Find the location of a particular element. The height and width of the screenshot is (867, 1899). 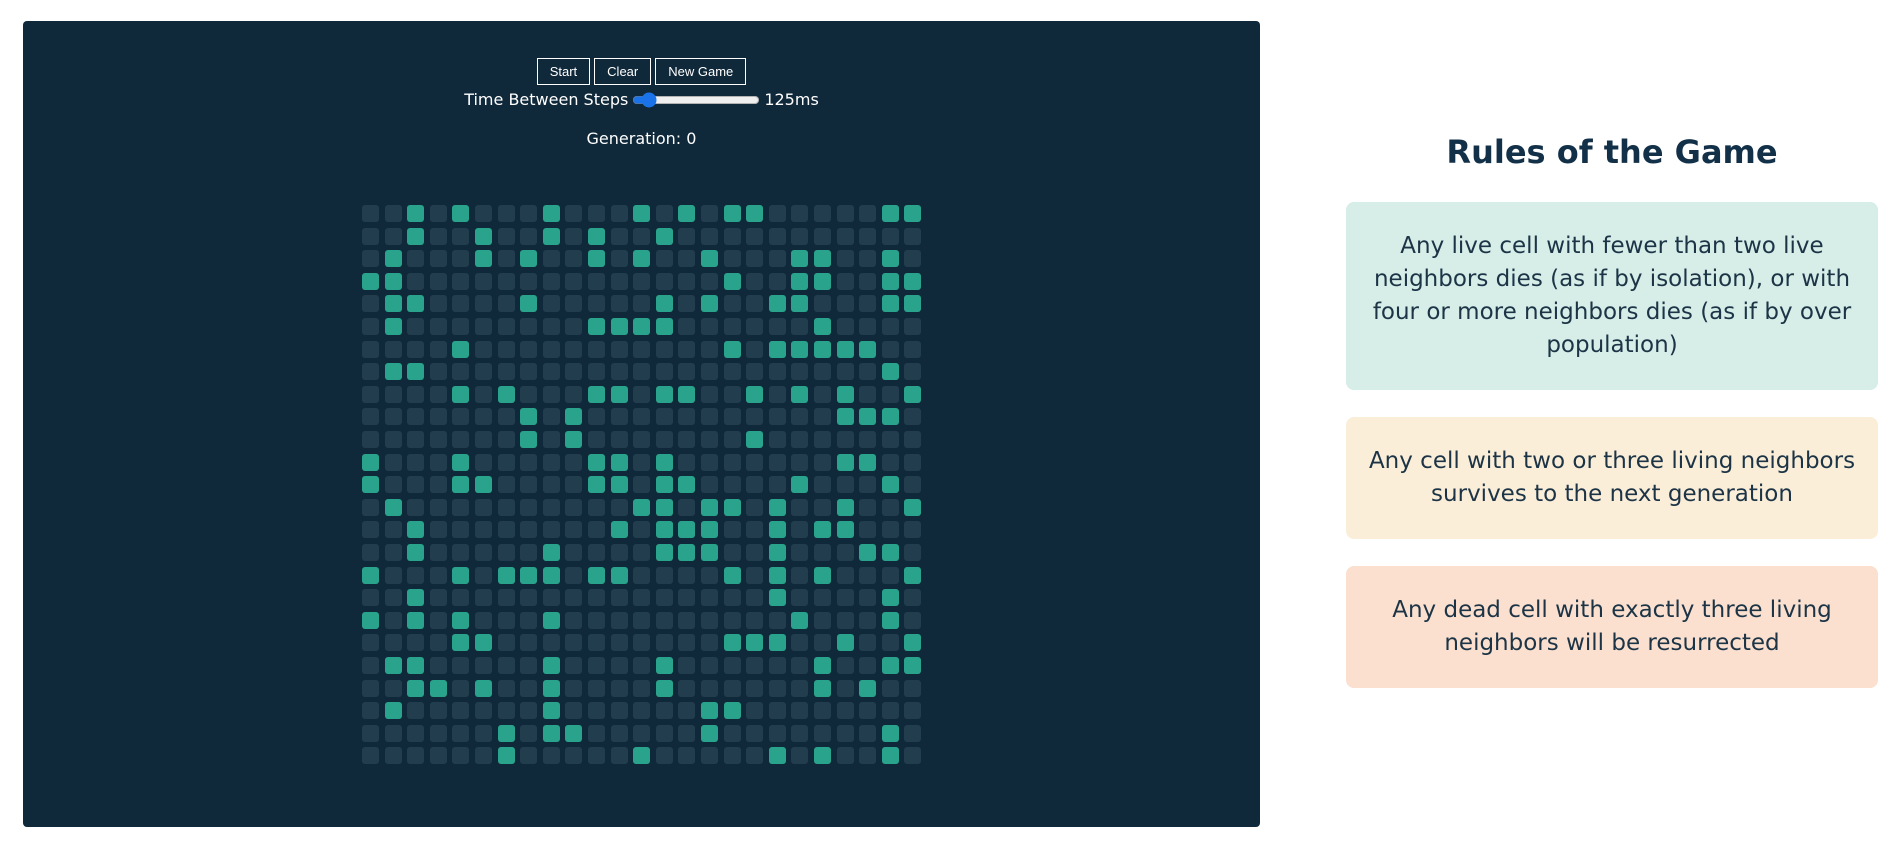

start-button: Start is located at coordinates (563, 71).